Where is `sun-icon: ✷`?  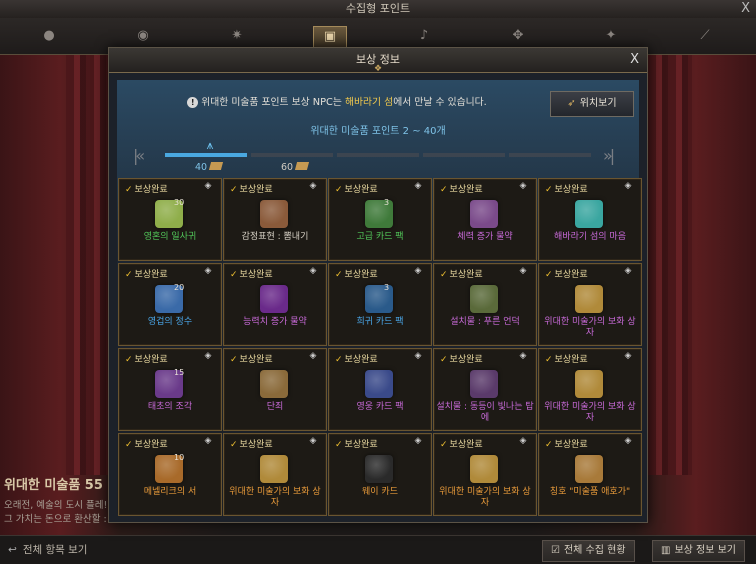 sun-icon: ✷ is located at coordinates (237, 35).